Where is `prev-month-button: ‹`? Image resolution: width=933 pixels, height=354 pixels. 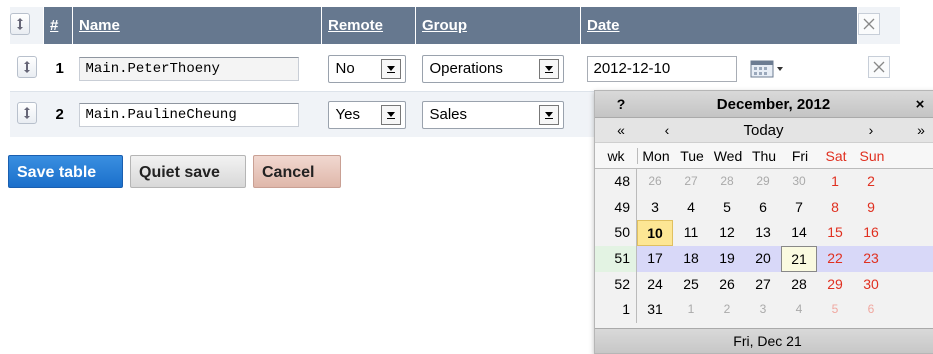
prev-month-button: ‹ is located at coordinates (667, 130).